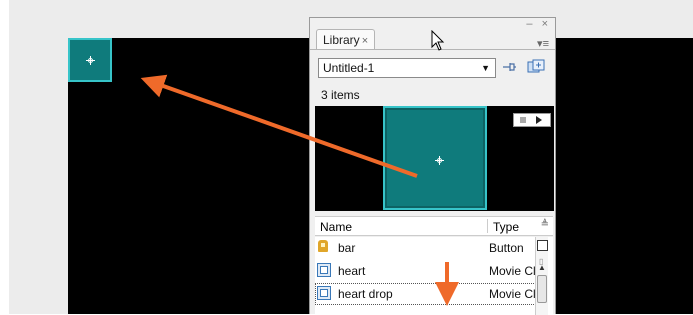 The image size is (693, 315). What do you see at coordinates (352, 271) in the screenshot?
I see `item-name: heart` at bounding box center [352, 271].